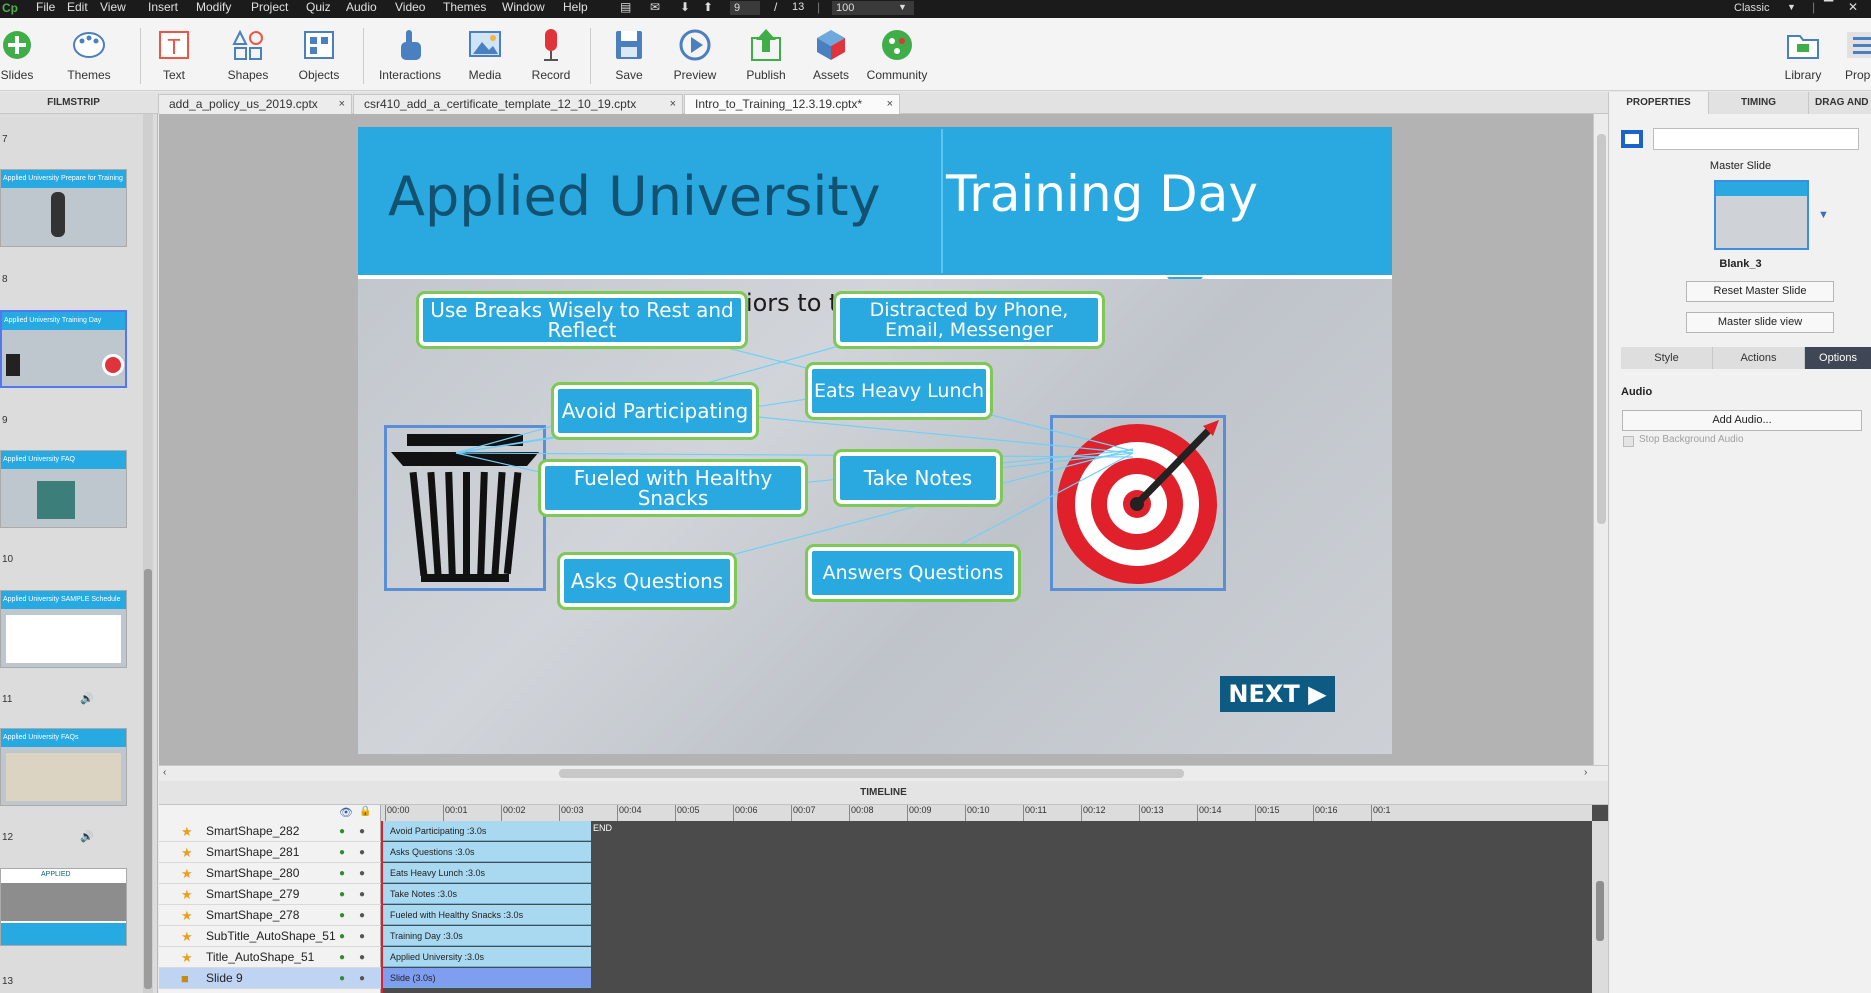 This screenshot has width=1871, height=993. Describe the element at coordinates (63, 208) in the screenshot. I see `slide-thumbnail-8: Applied University Prepare for Training` at that location.